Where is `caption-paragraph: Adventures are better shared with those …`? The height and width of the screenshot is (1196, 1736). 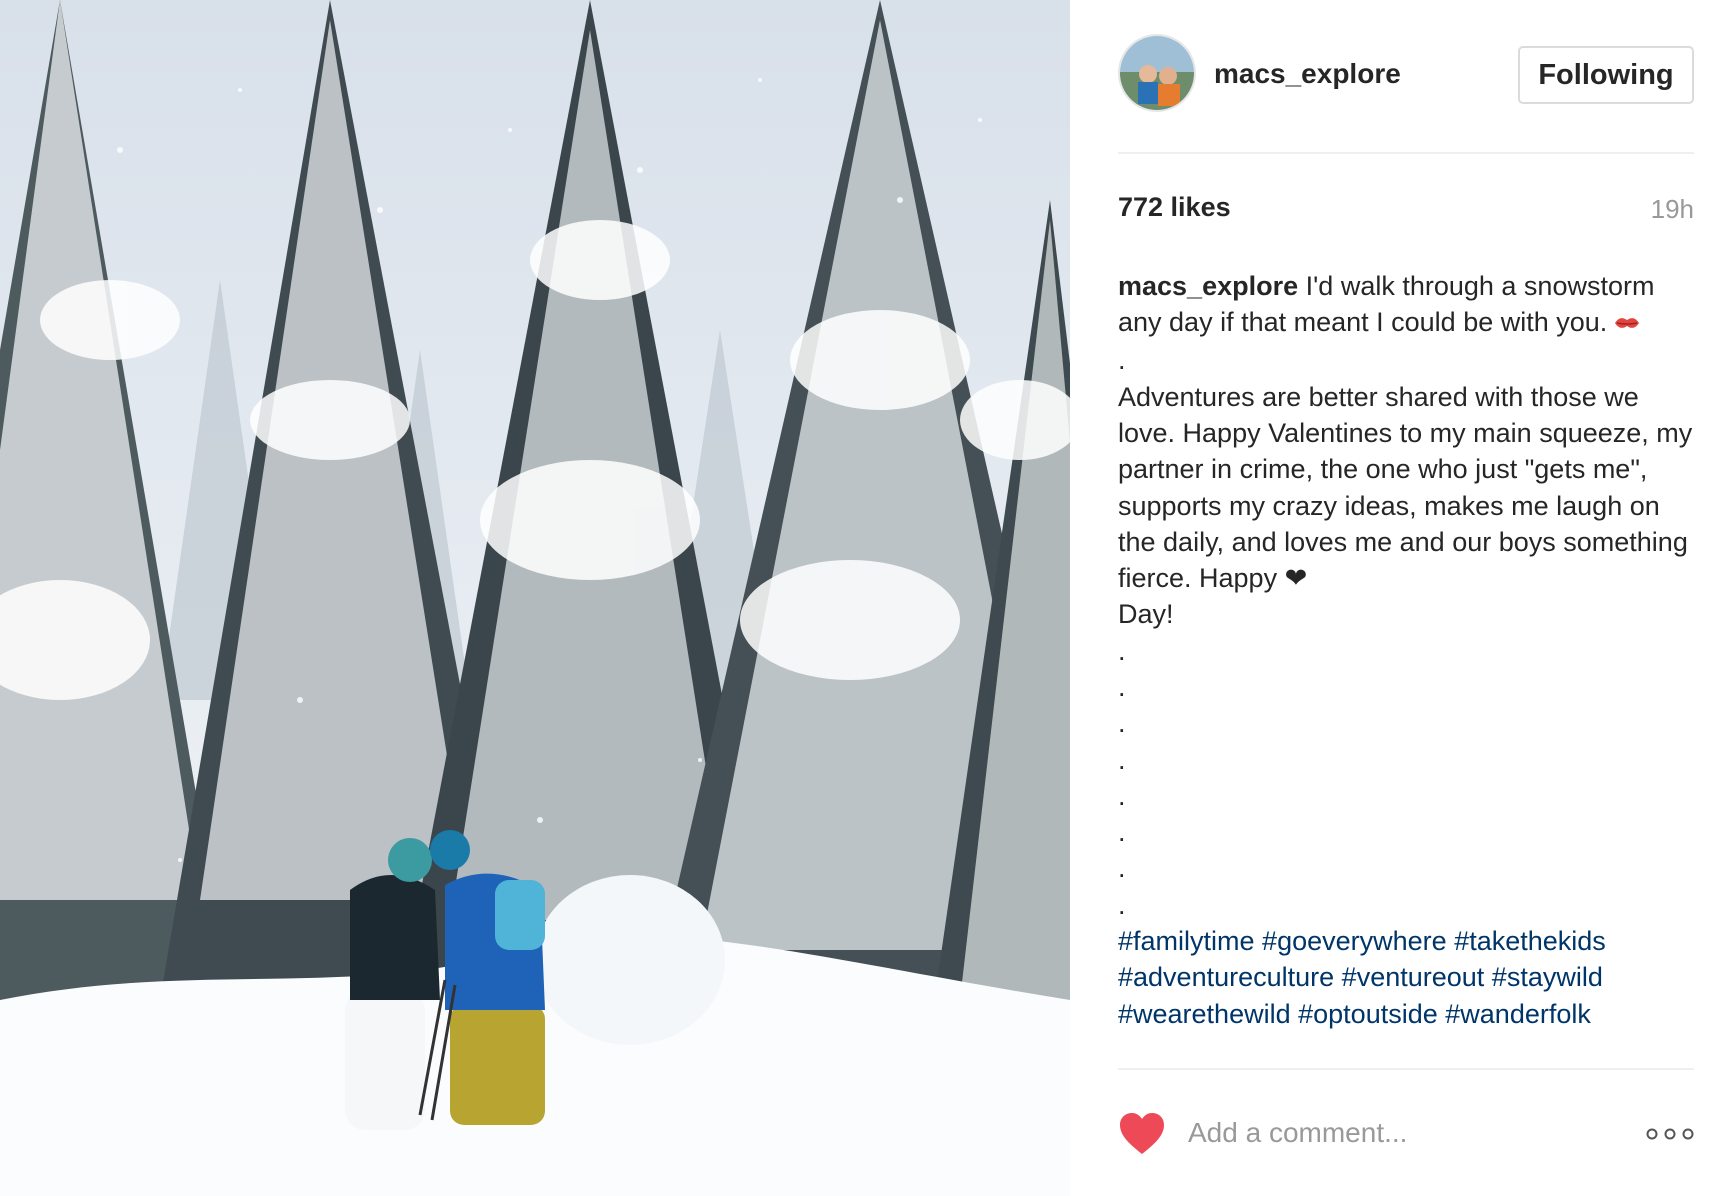
caption-paragraph: Adventures are better shared with those … is located at coordinates (1406, 506).